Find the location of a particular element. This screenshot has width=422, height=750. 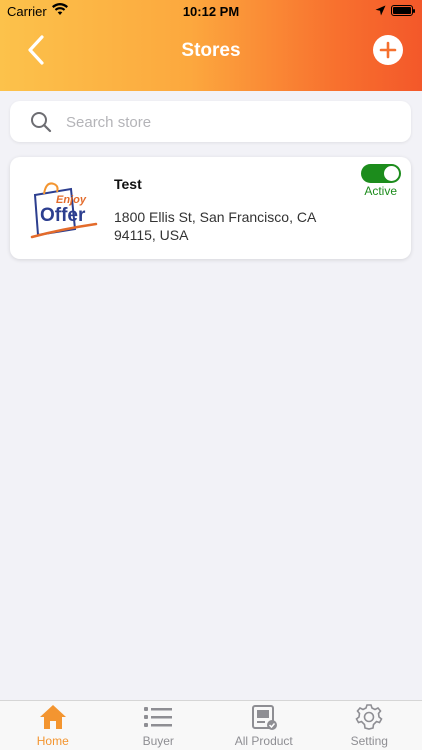

tab-setting: Setting is located at coordinates (369, 725).